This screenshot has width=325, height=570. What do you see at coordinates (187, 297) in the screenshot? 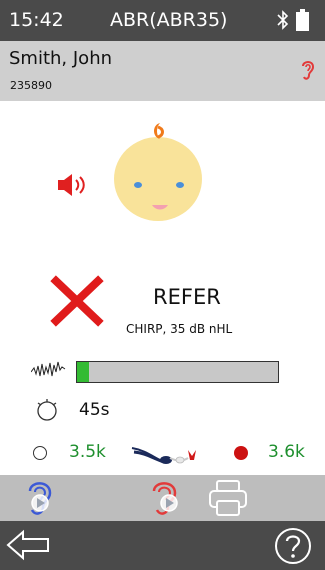
I see `result-label: REFER` at bounding box center [187, 297].